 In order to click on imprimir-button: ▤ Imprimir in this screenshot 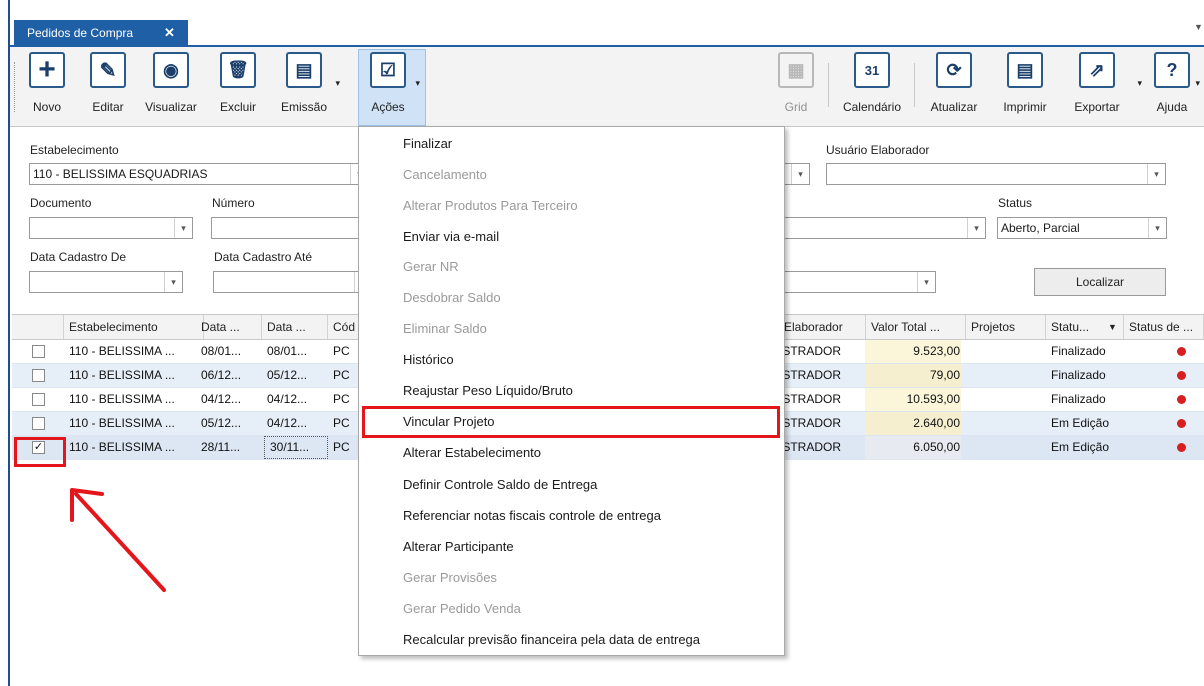, I will do `click(1025, 83)`.